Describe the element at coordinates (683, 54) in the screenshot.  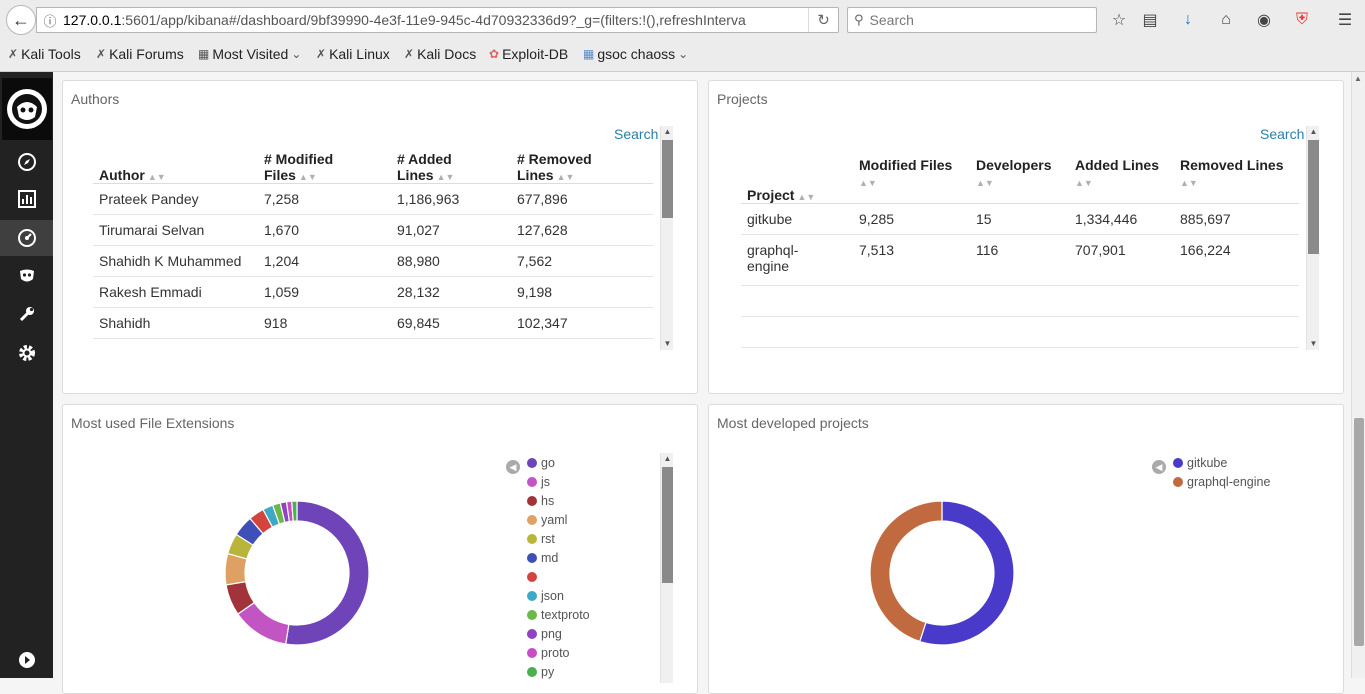
I see `chevron-down-icon: ⌄` at that location.